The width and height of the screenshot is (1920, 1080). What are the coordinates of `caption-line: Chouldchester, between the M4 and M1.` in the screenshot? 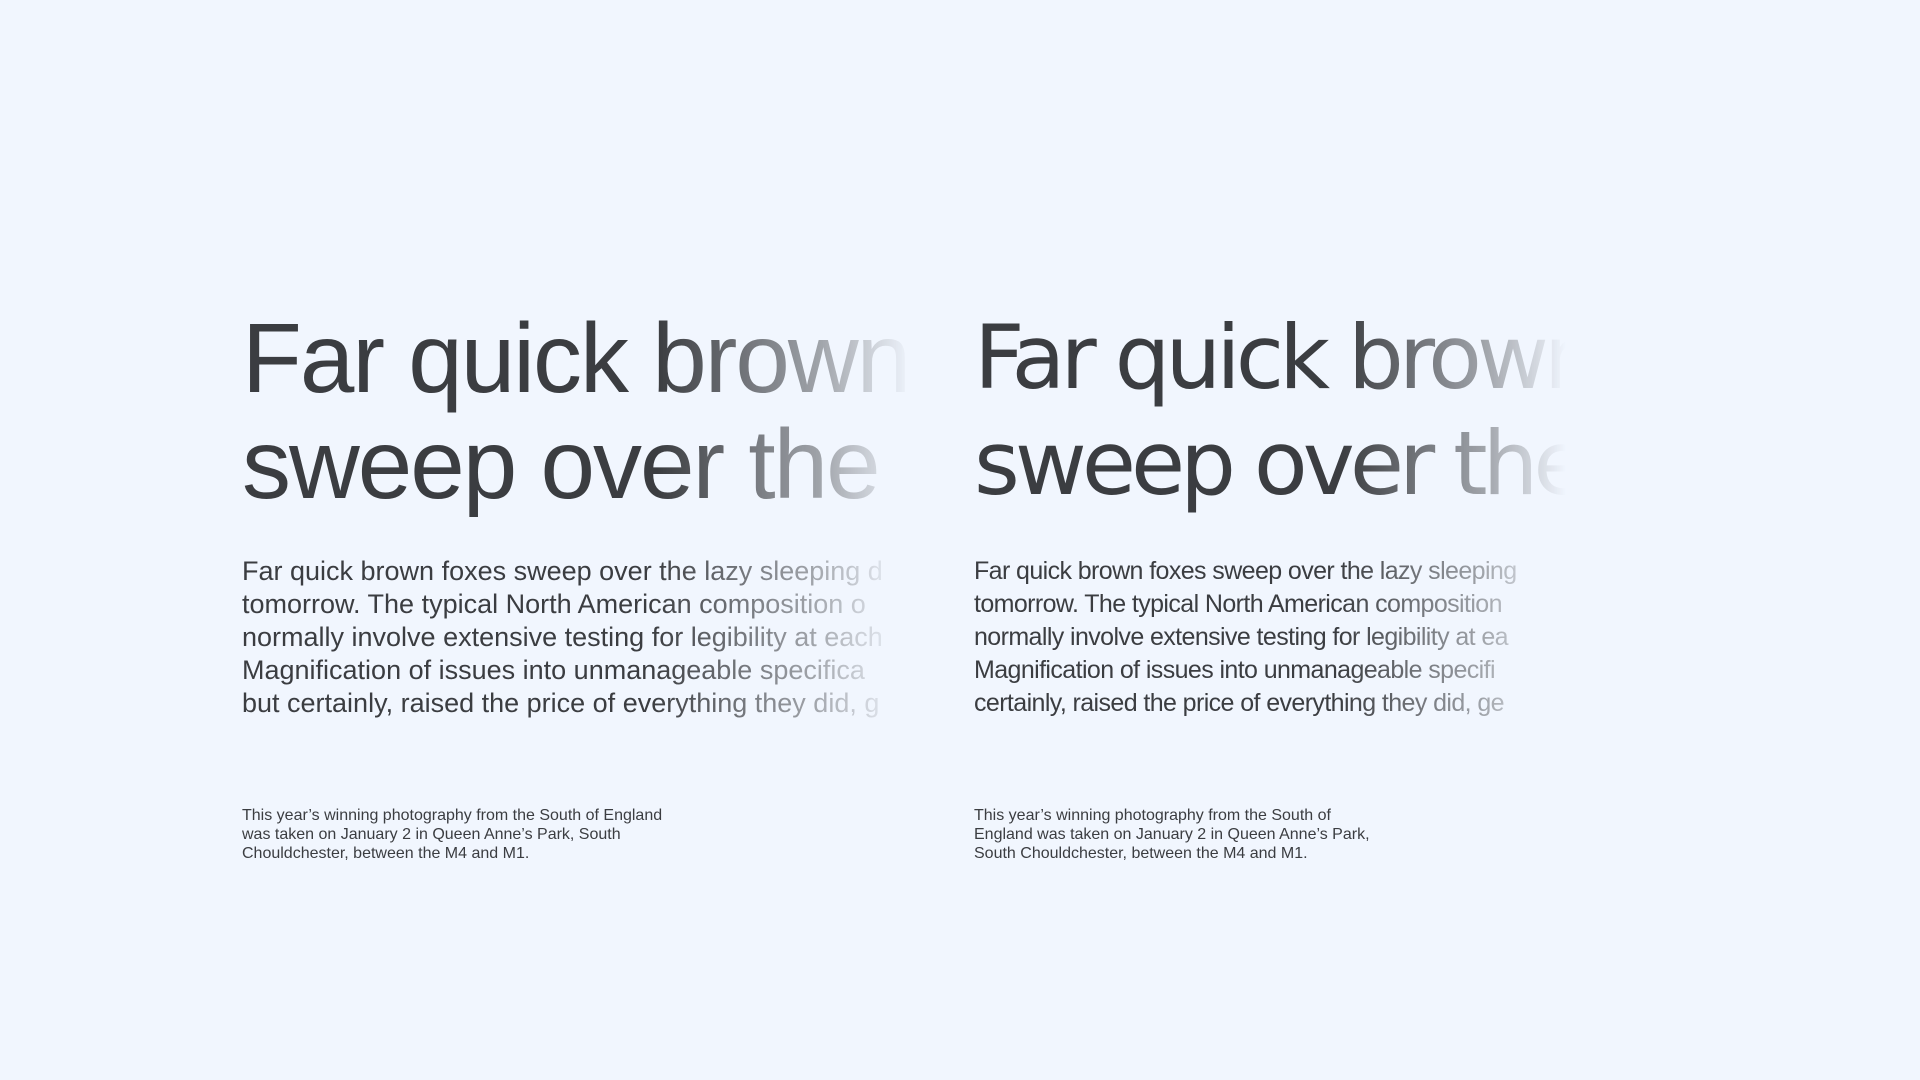 It's located at (386, 853).